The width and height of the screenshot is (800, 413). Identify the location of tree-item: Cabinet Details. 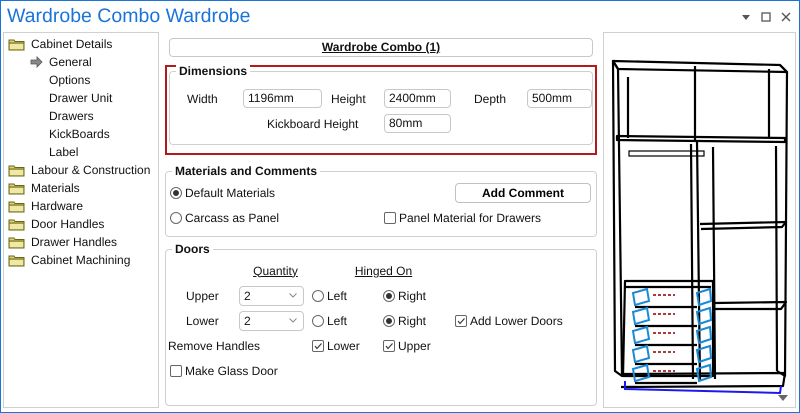
(72, 44).